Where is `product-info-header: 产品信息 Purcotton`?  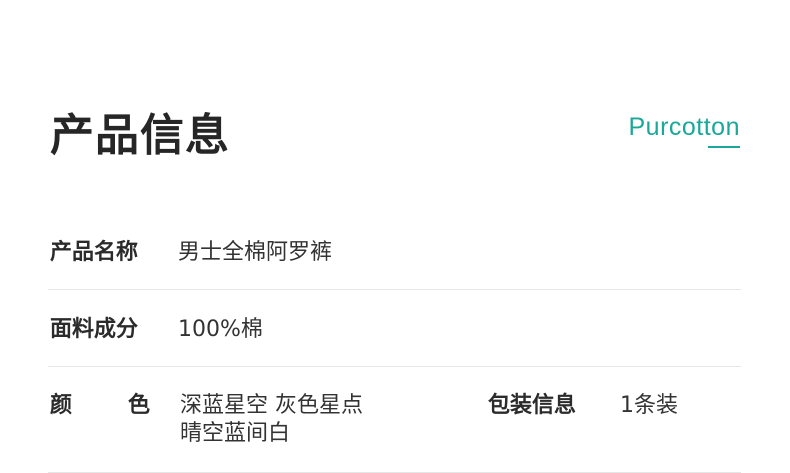
product-info-header: 产品信息 Purcotton is located at coordinates (395, 134).